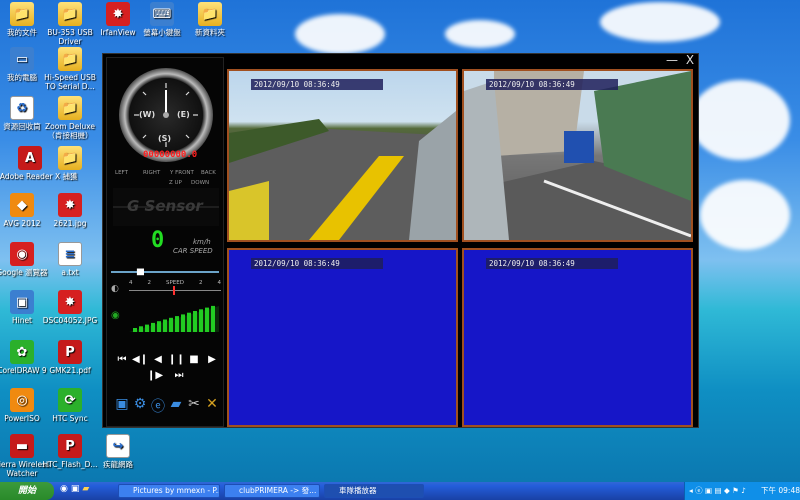 Image resolution: width=800 pixels, height=500 pixels. Describe the element at coordinates (672, 61) in the screenshot. I see `minimize-button: —` at that location.